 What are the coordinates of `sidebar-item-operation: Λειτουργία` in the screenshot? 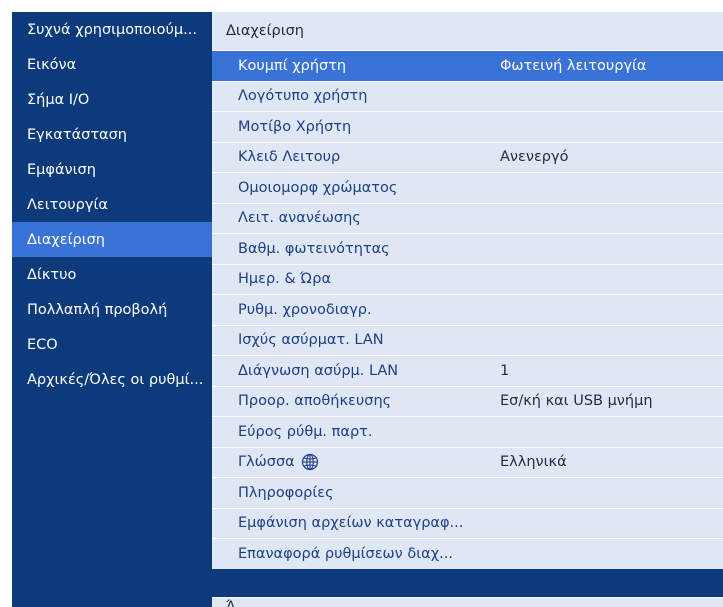 It's located at (112, 204).